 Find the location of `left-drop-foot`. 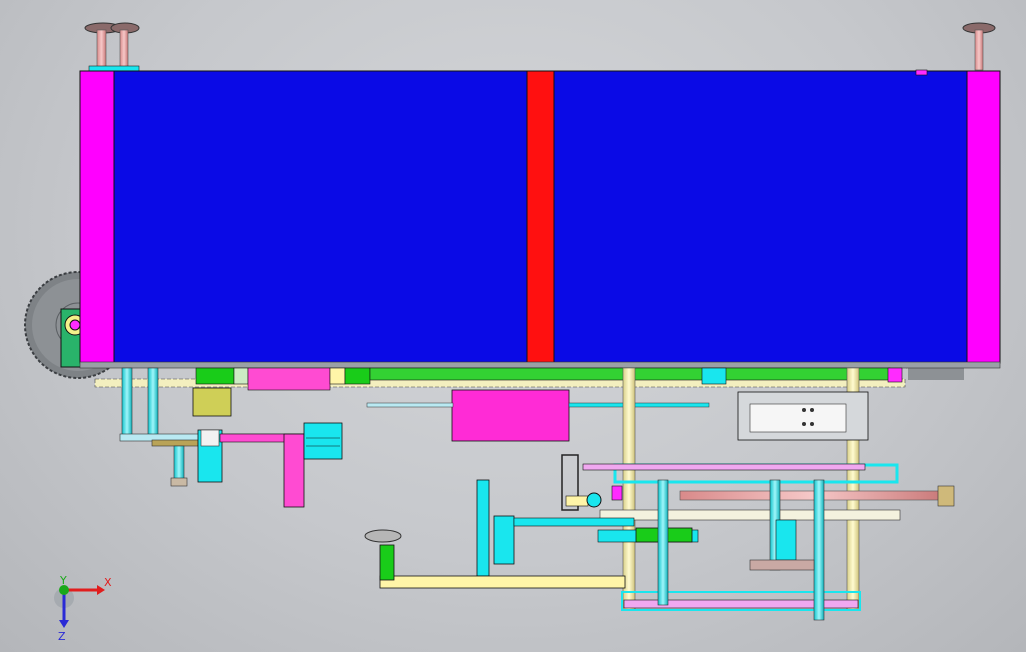

left-drop-foot is located at coordinates (179, 482).